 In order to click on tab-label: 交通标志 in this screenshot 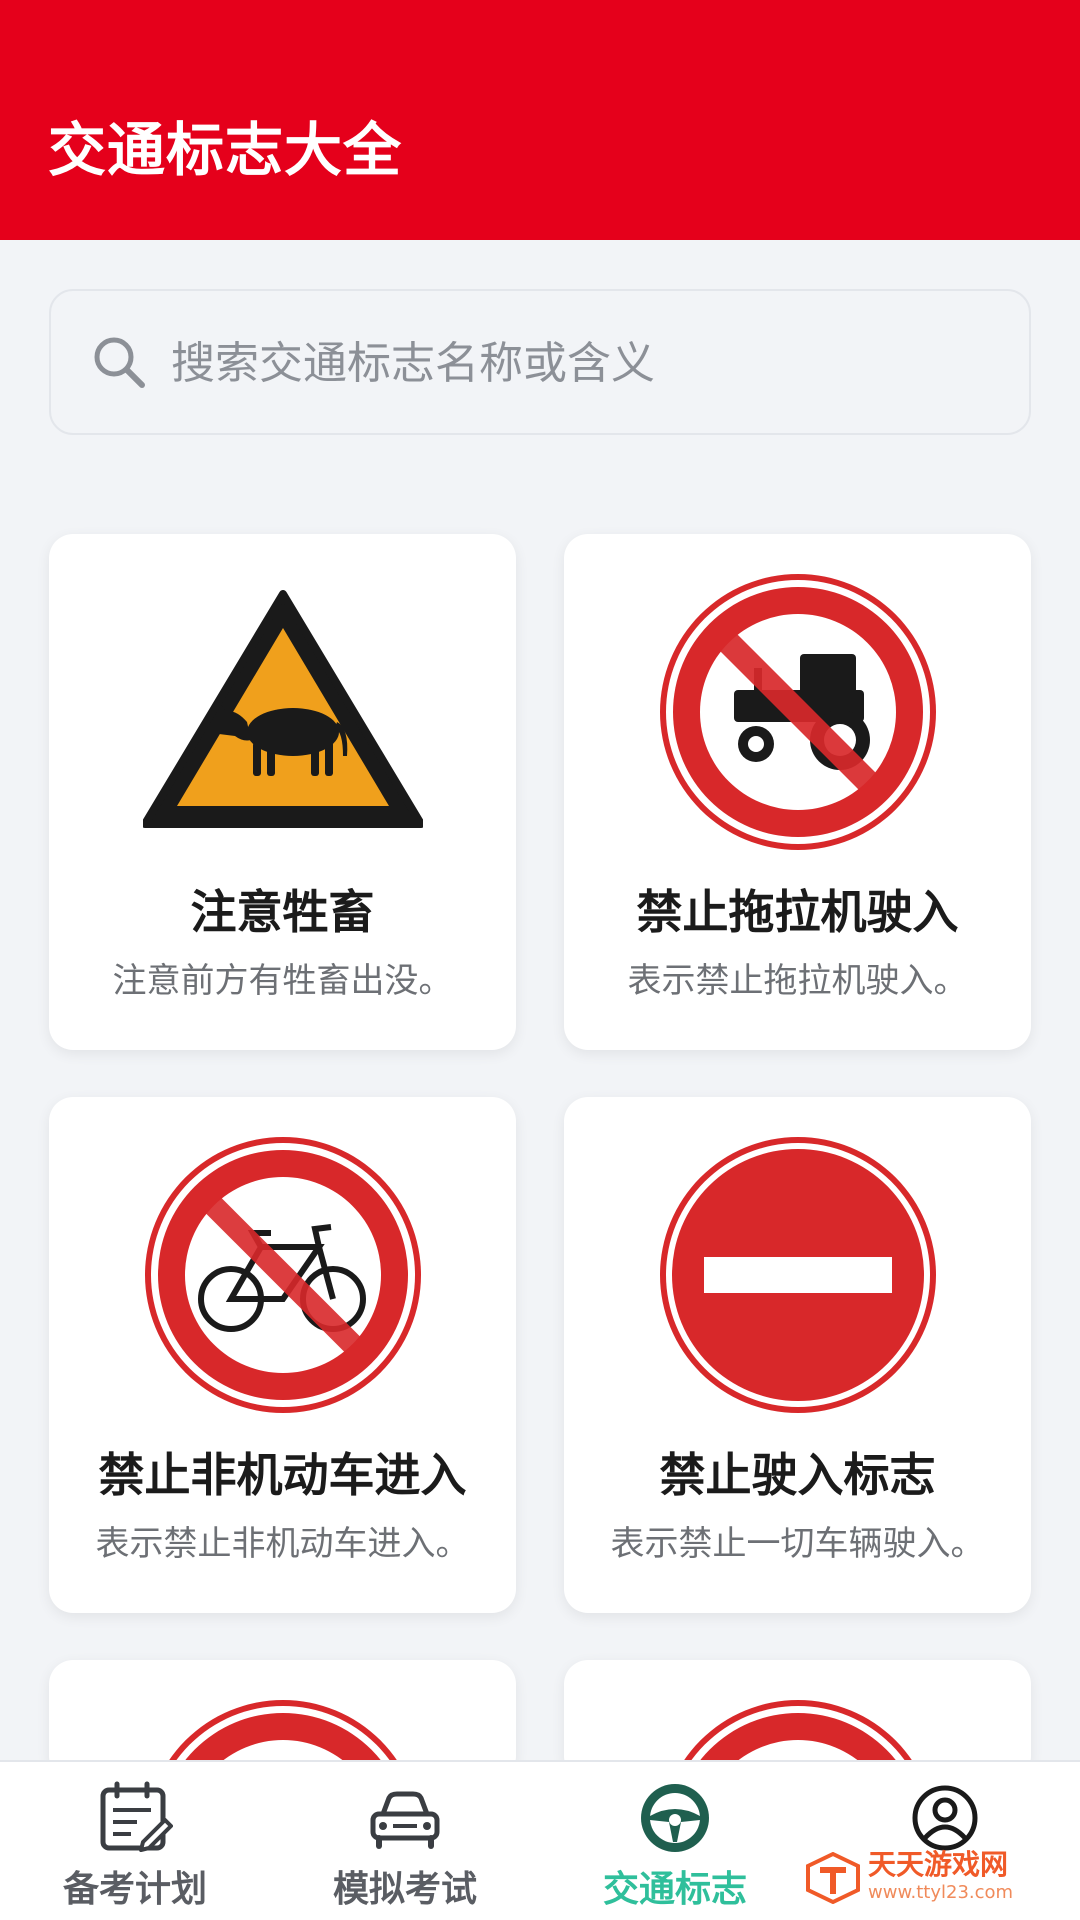, I will do `click(674, 1889)`.